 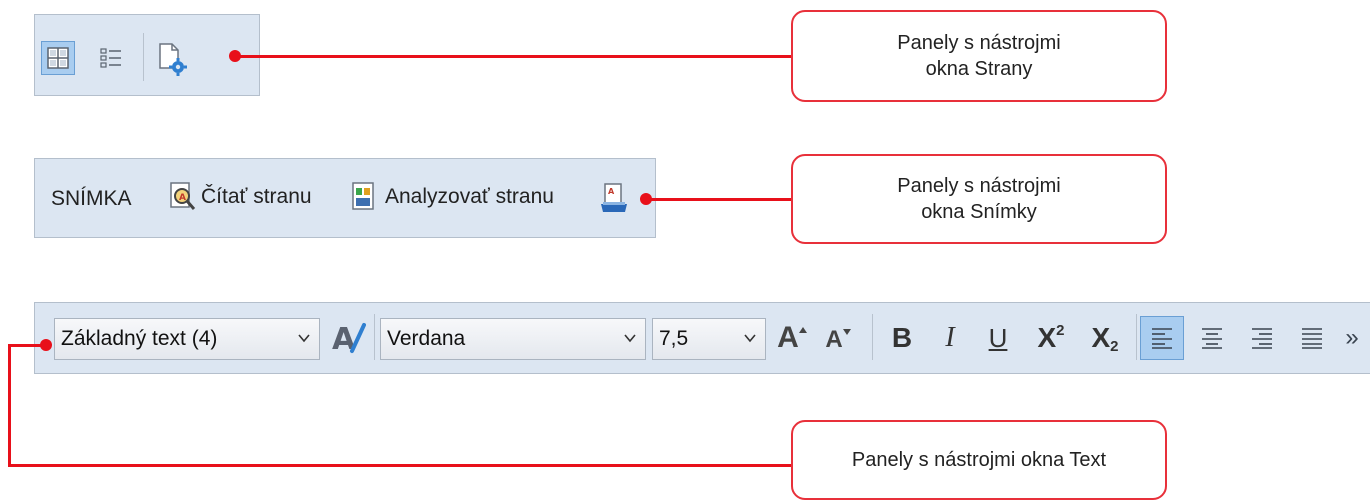 I want to click on align-right-icon, so click(x=1262, y=338).